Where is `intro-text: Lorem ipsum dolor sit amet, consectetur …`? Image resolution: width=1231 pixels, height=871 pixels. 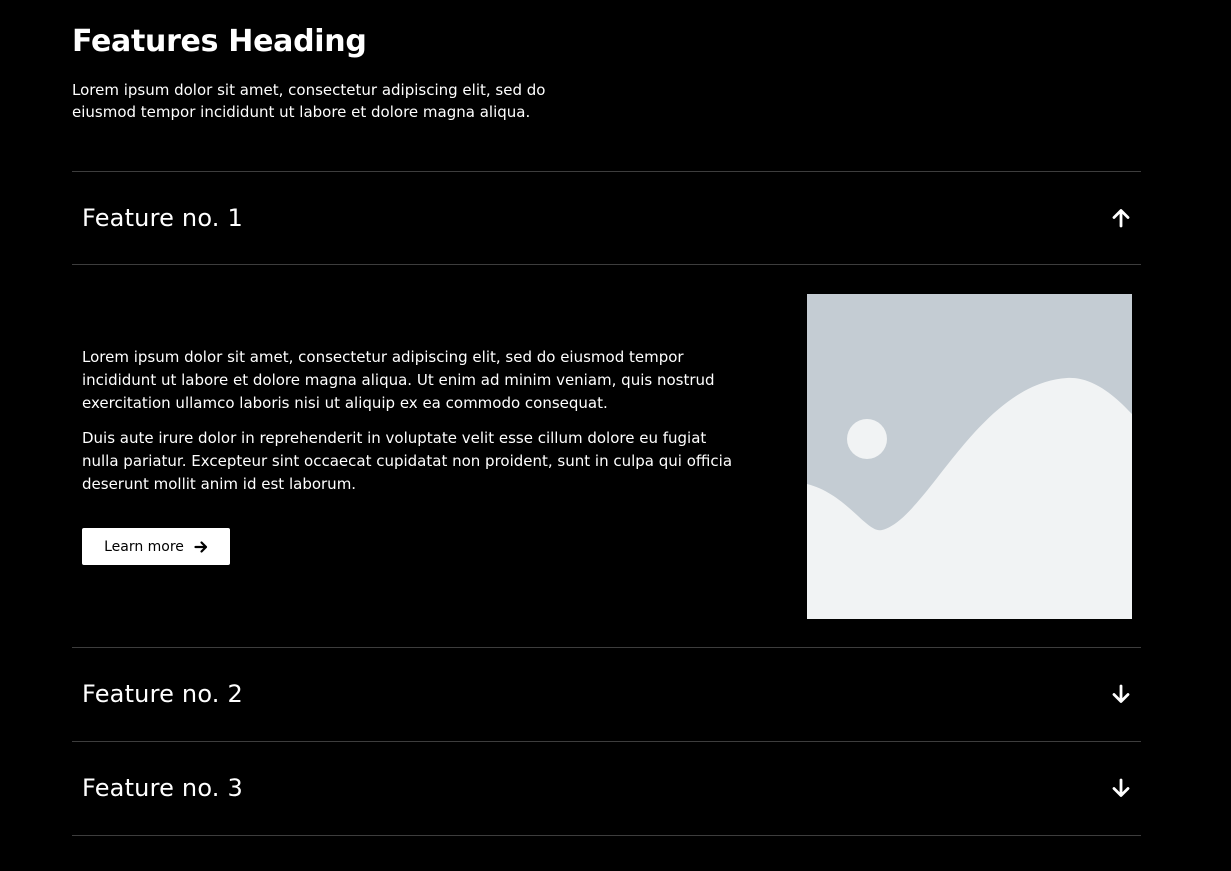
intro-text: Lorem ipsum dolor sit amet, consectetur … is located at coordinates (309, 101).